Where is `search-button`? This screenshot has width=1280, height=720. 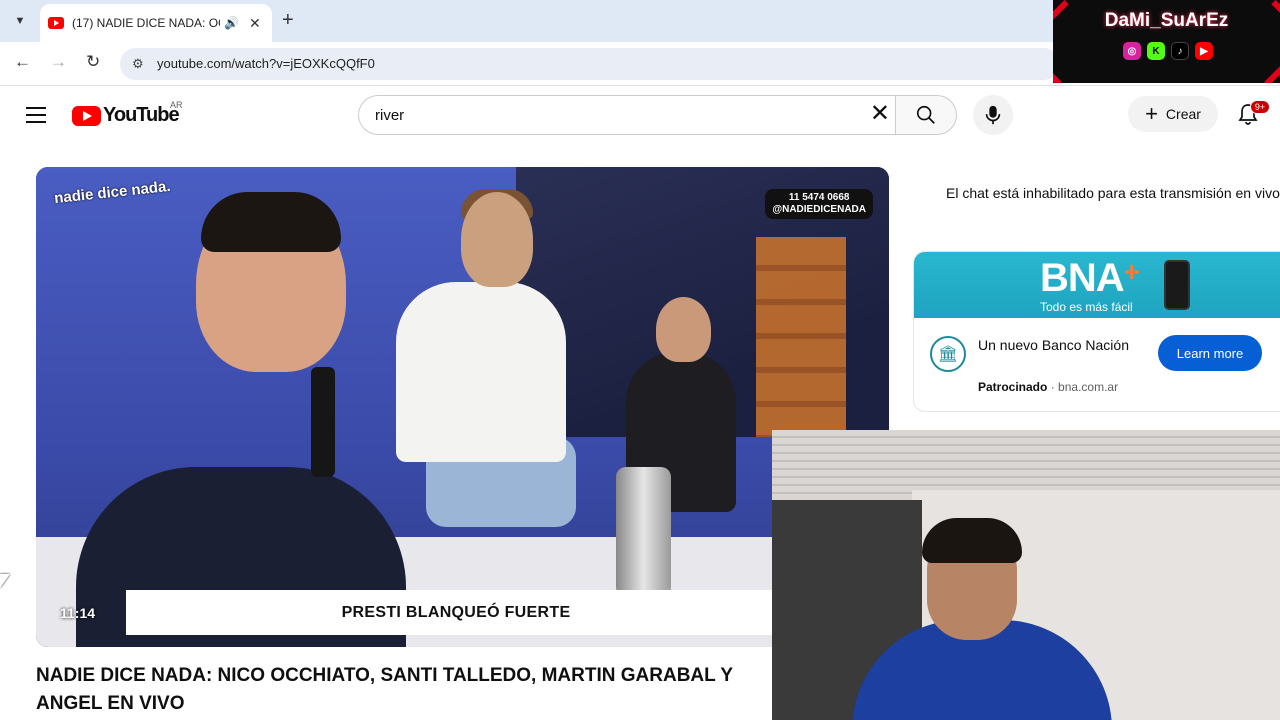
search-button is located at coordinates (926, 115).